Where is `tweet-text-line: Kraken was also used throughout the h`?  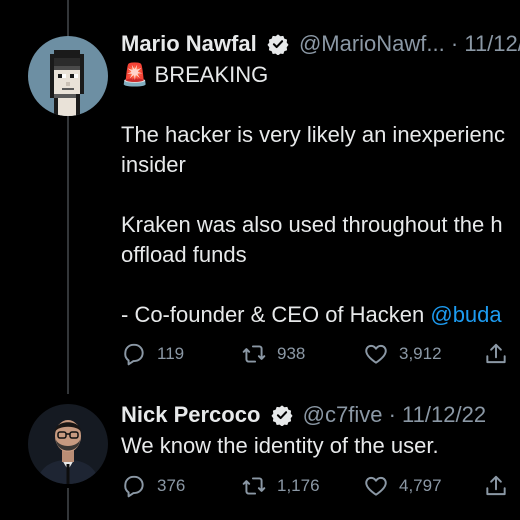
tweet-text-line: Kraken was also used throughout the h is located at coordinates (312, 224).